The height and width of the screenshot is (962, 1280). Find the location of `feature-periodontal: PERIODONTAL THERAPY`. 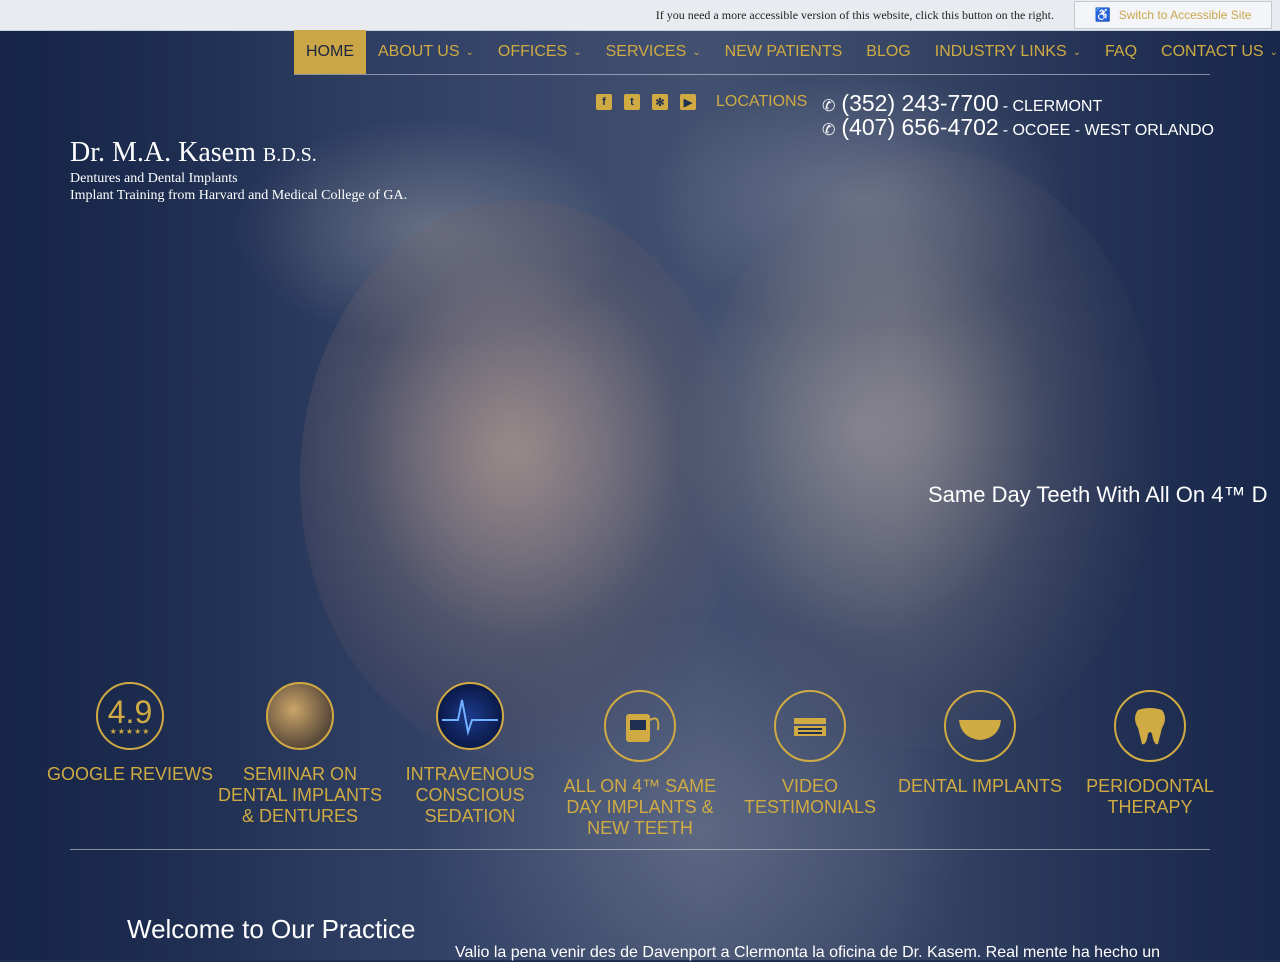

feature-periodontal: PERIODONTAL THERAPY is located at coordinates (1150, 750).